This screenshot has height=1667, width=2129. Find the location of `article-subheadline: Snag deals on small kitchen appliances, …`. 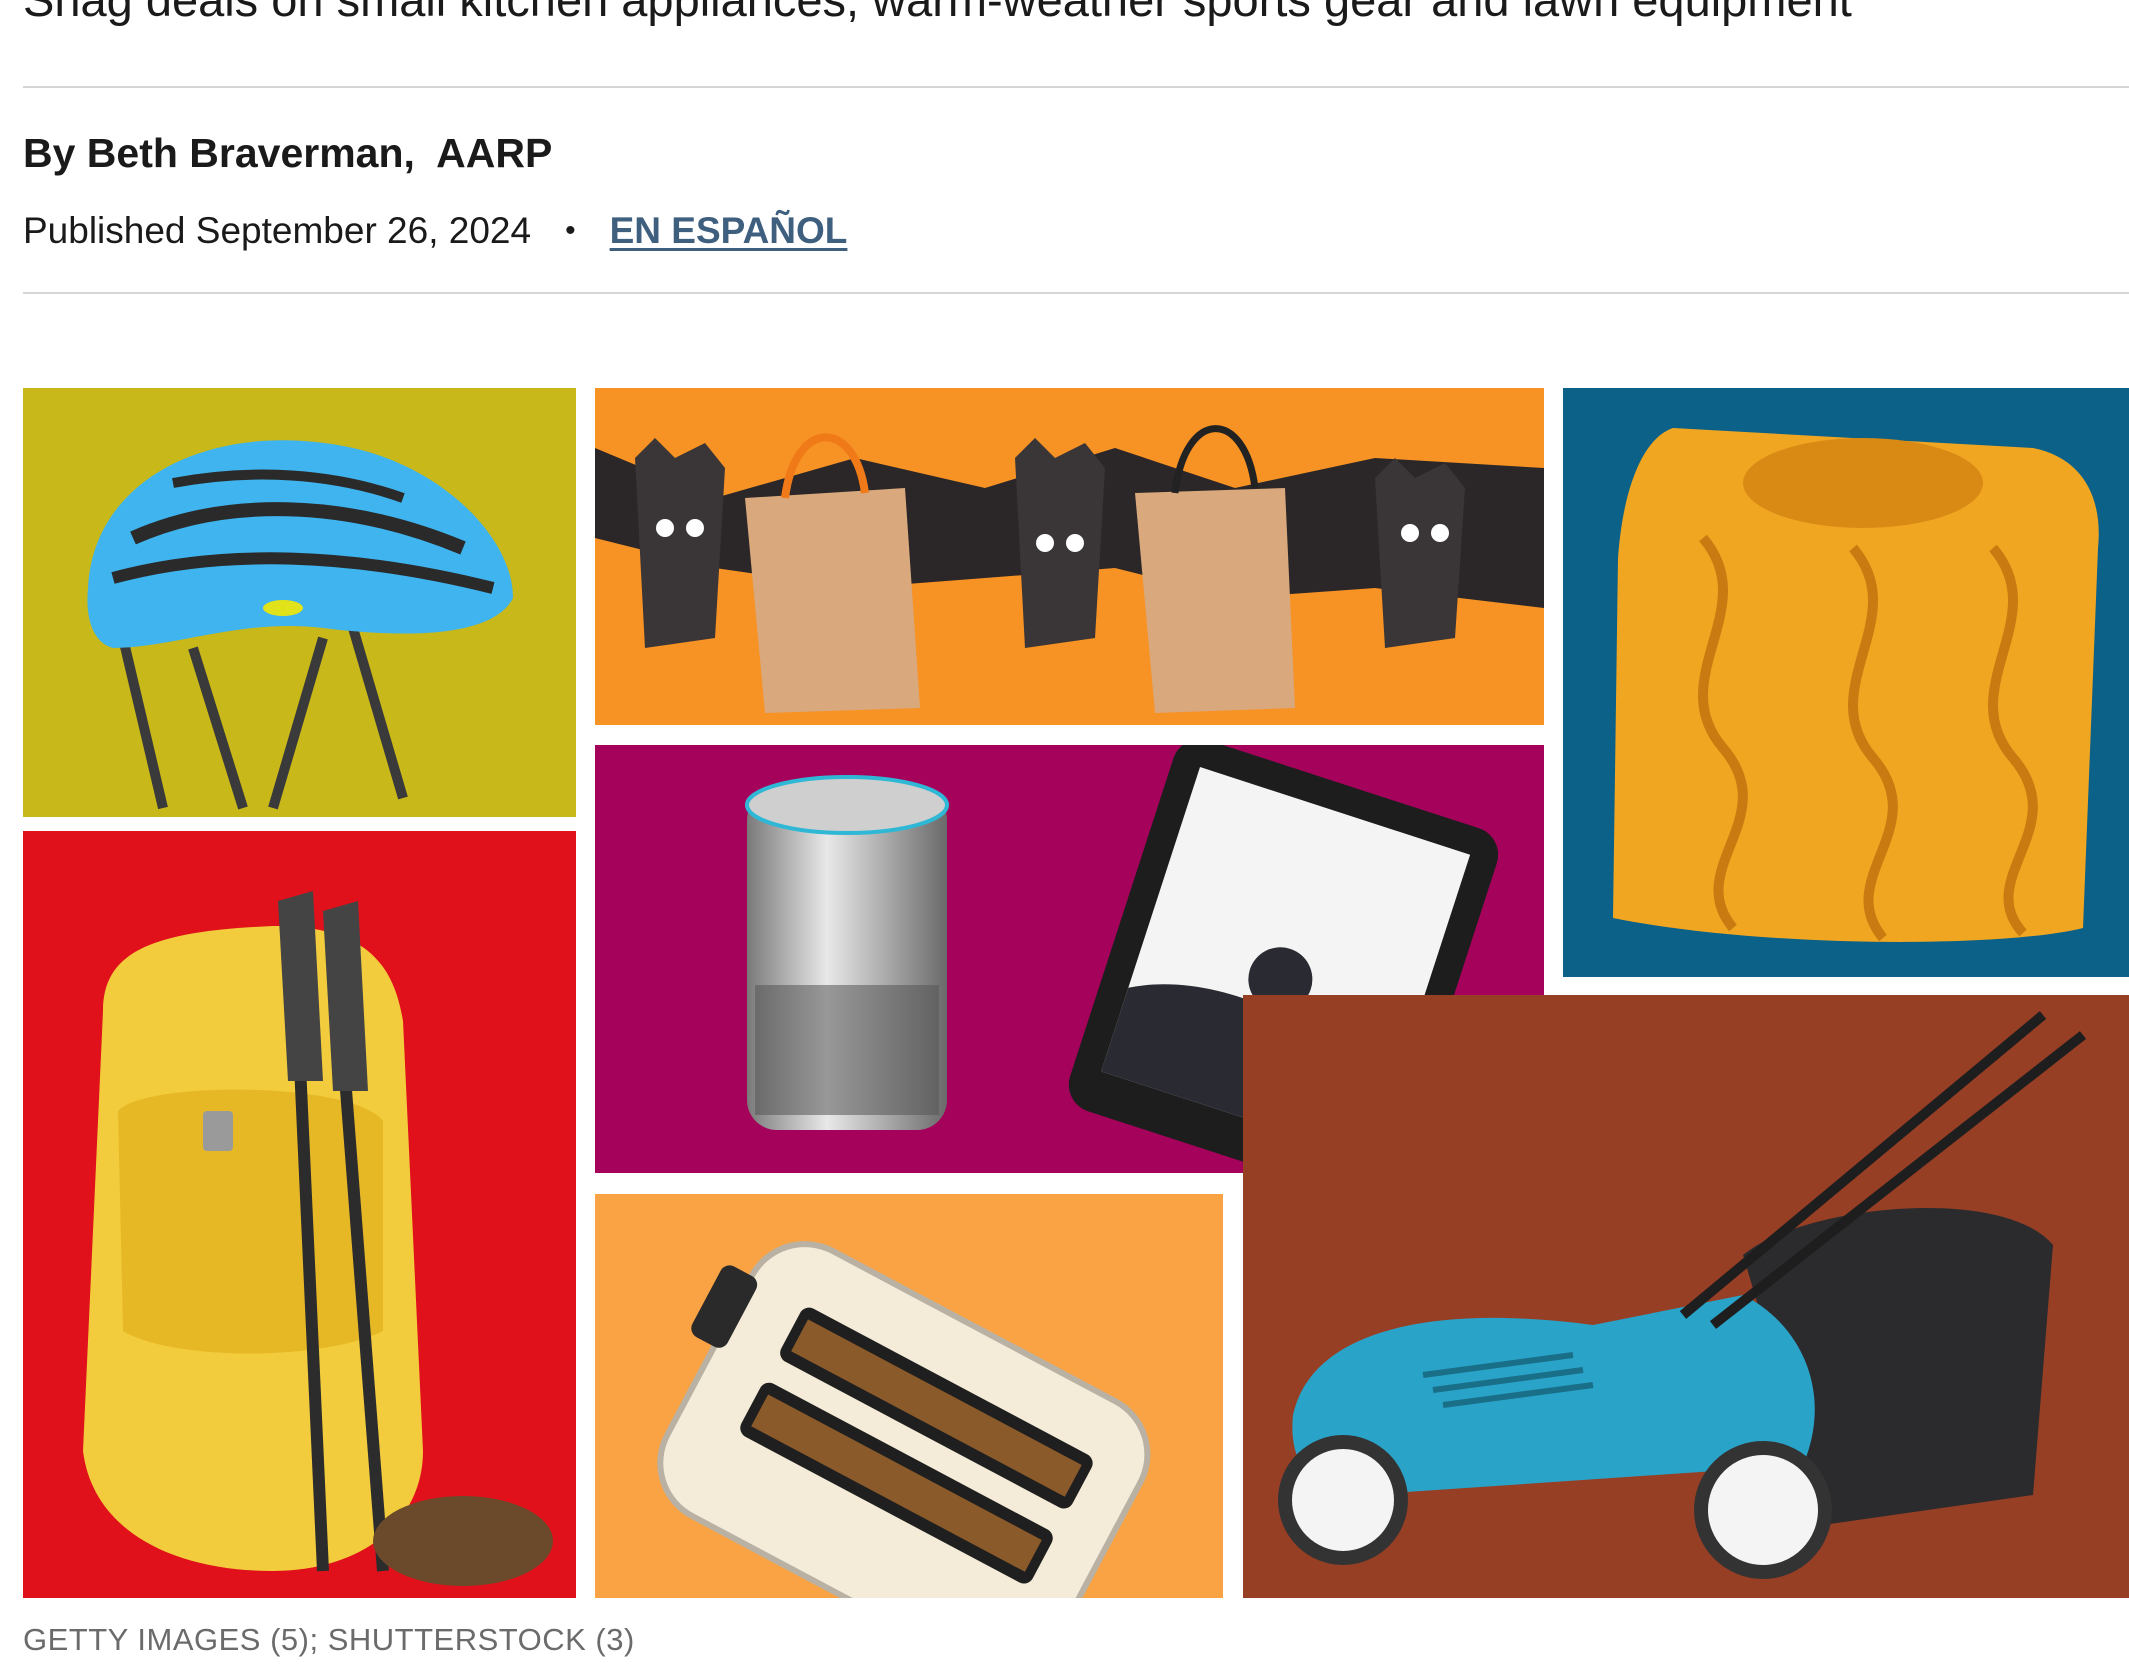

article-subheadline: Snag deals on small kitchen appliances, … is located at coordinates (1076, 15).